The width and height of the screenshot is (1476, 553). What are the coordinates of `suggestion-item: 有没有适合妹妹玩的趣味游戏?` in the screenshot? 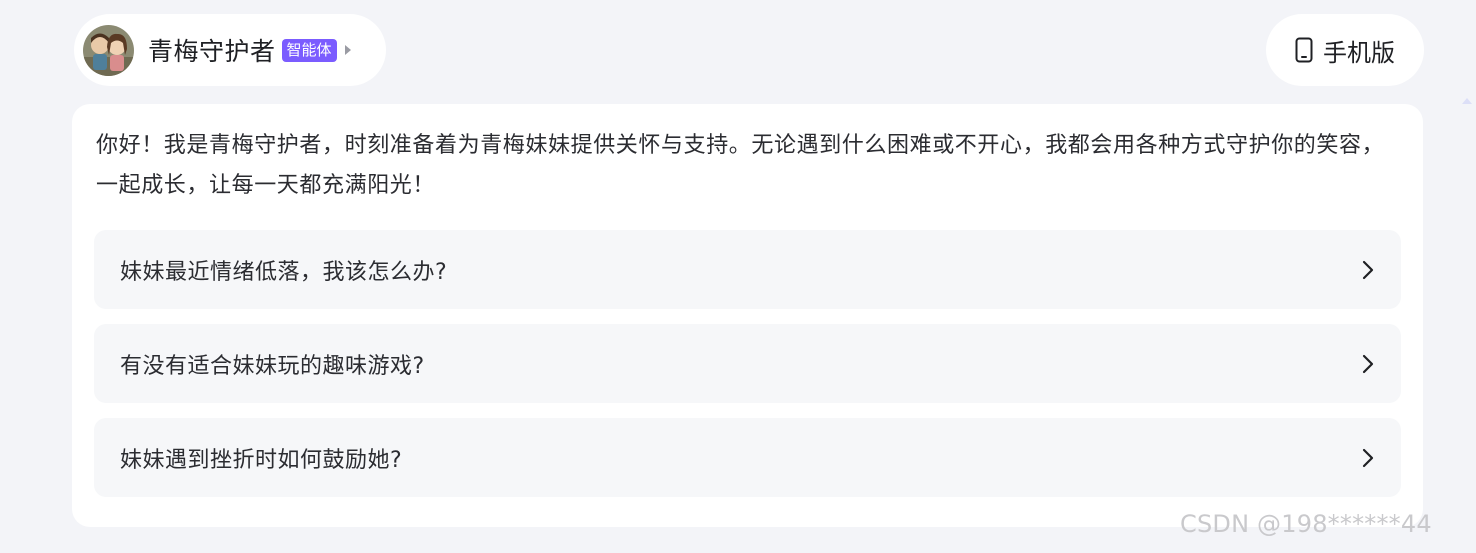 It's located at (747, 363).